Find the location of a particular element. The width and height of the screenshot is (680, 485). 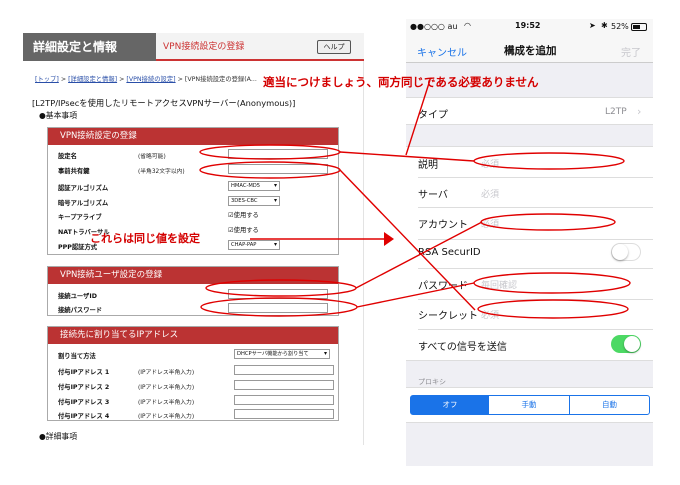

ellipse-setting-name is located at coordinates (270, 152).